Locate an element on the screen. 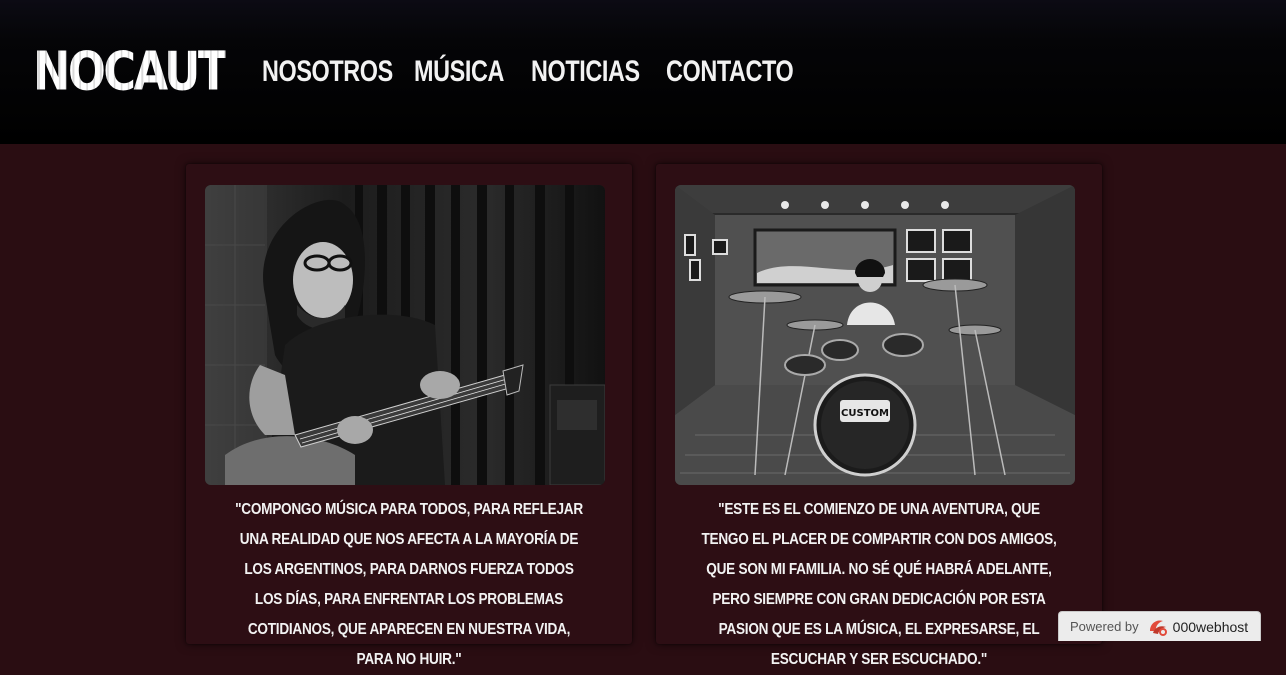  nav-musica: MÚSICA is located at coordinates (459, 72).